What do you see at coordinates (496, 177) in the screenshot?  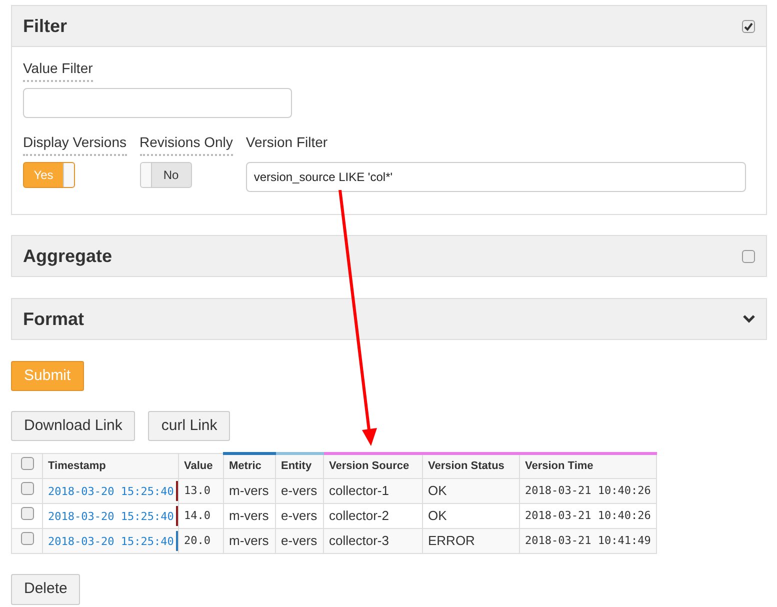 I see `input-field: version_source LIKE 'col*'` at bounding box center [496, 177].